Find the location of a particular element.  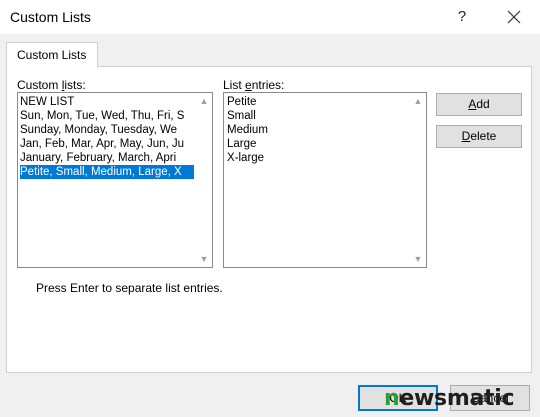

newsmatic-watermark: newsmatic is located at coordinates (449, 399).